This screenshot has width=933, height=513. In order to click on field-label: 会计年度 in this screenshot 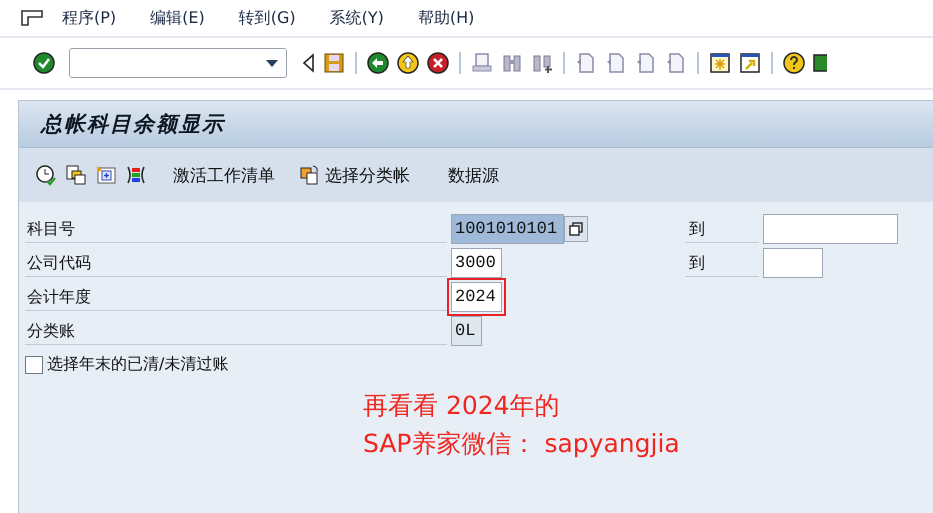, I will do `click(236, 297)`.